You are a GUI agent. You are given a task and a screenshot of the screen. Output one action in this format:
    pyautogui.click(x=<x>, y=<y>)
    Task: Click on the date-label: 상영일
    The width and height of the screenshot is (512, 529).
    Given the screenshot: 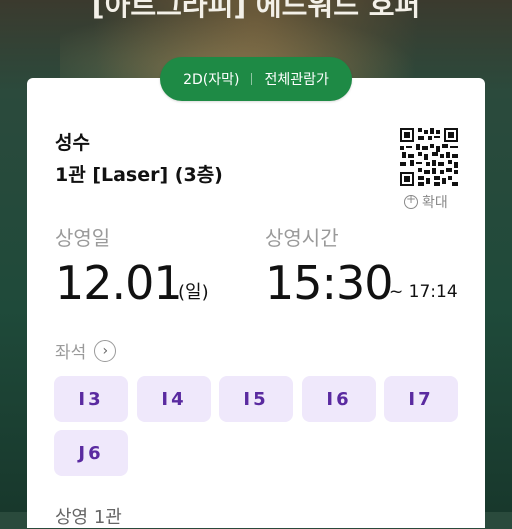 What is the action you would take?
    pyautogui.click(x=83, y=238)
    